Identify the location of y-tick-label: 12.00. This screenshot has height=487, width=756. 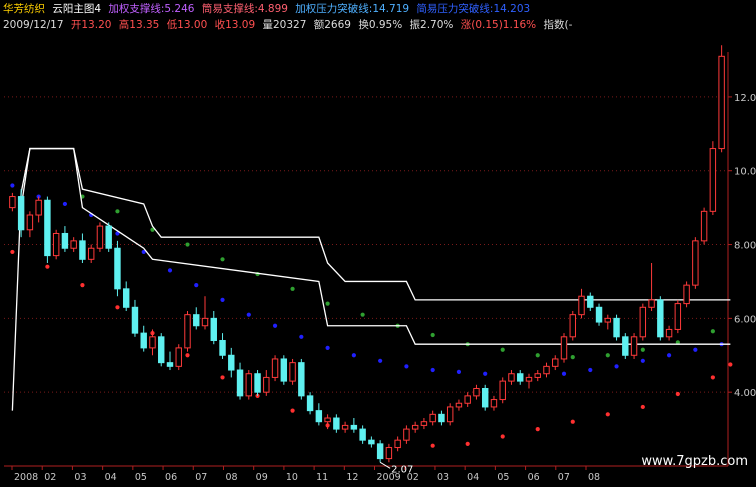
(745, 98).